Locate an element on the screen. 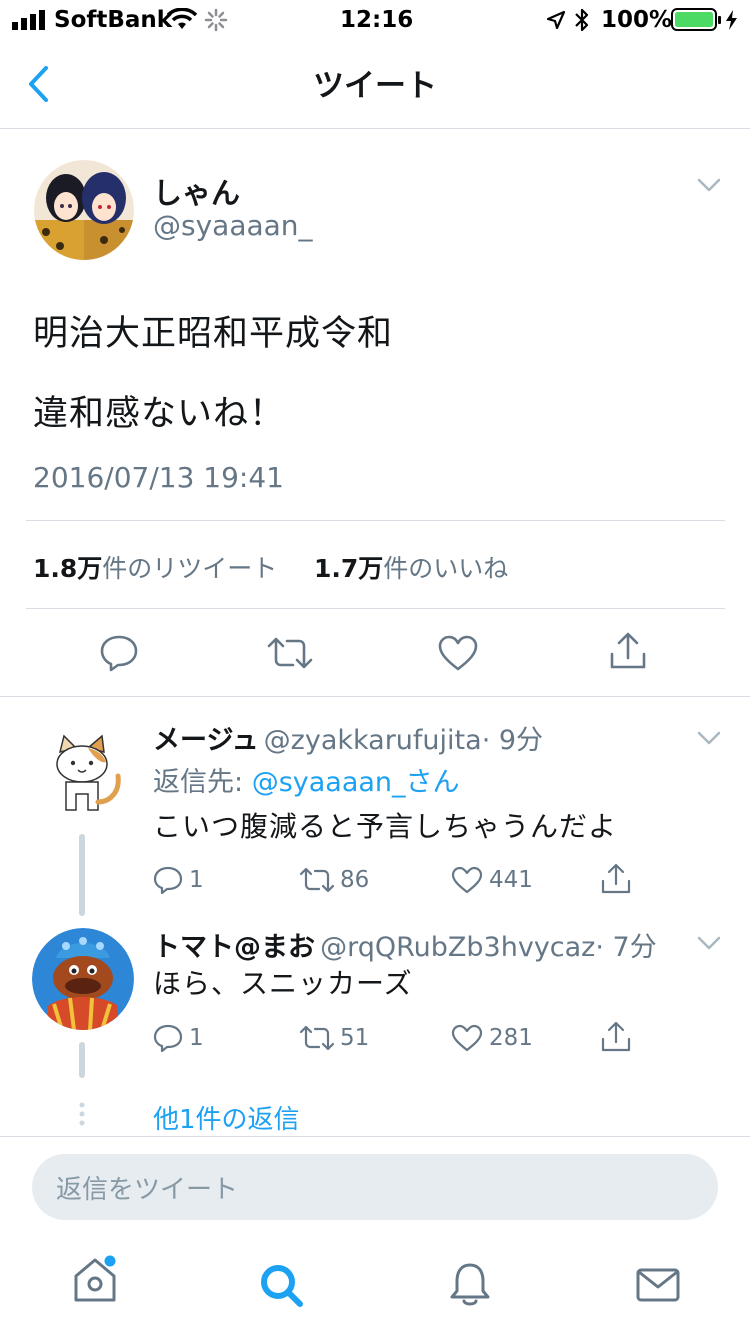 This screenshot has height=1334, width=750. reply-2-display-name: トマト@まお is located at coordinates (234, 947).